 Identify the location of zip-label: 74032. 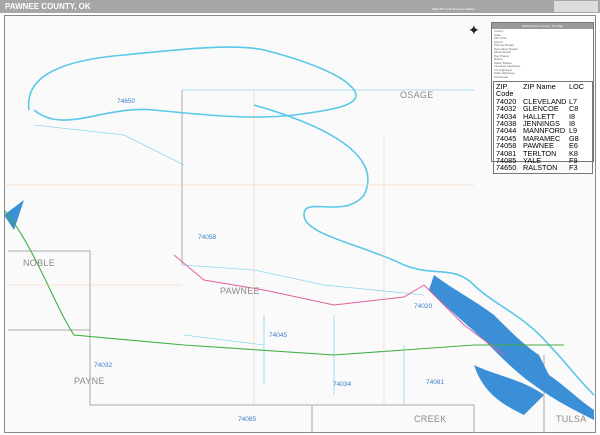
(103, 365).